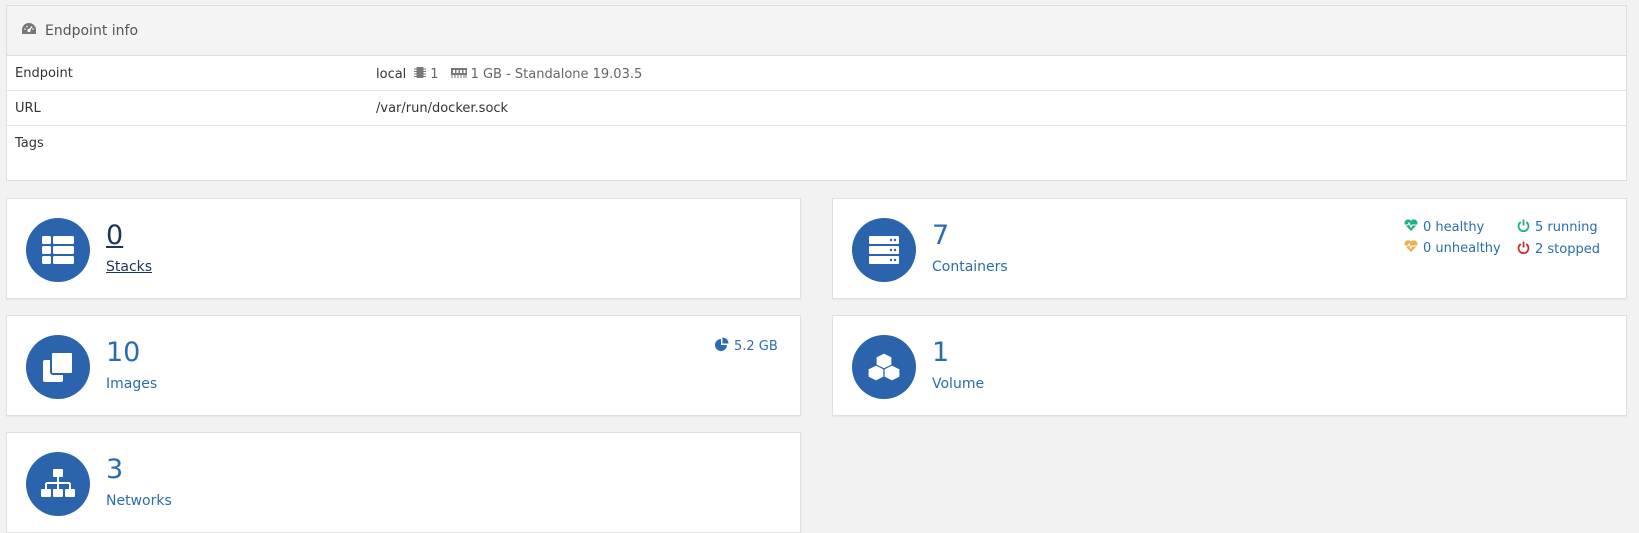  What do you see at coordinates (1558, 238) in the screenshot?
I see `container-run-stats: 5 running 2 stopped` at bounding box center [1558, 238].